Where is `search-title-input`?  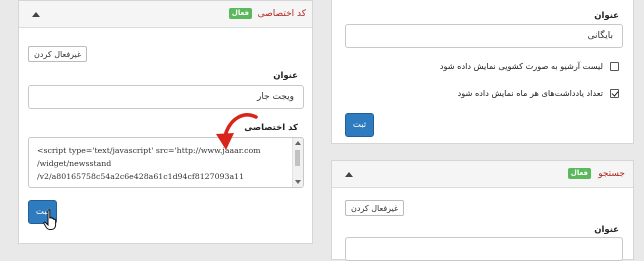 search-title-input is located at coordinates (484, 249).